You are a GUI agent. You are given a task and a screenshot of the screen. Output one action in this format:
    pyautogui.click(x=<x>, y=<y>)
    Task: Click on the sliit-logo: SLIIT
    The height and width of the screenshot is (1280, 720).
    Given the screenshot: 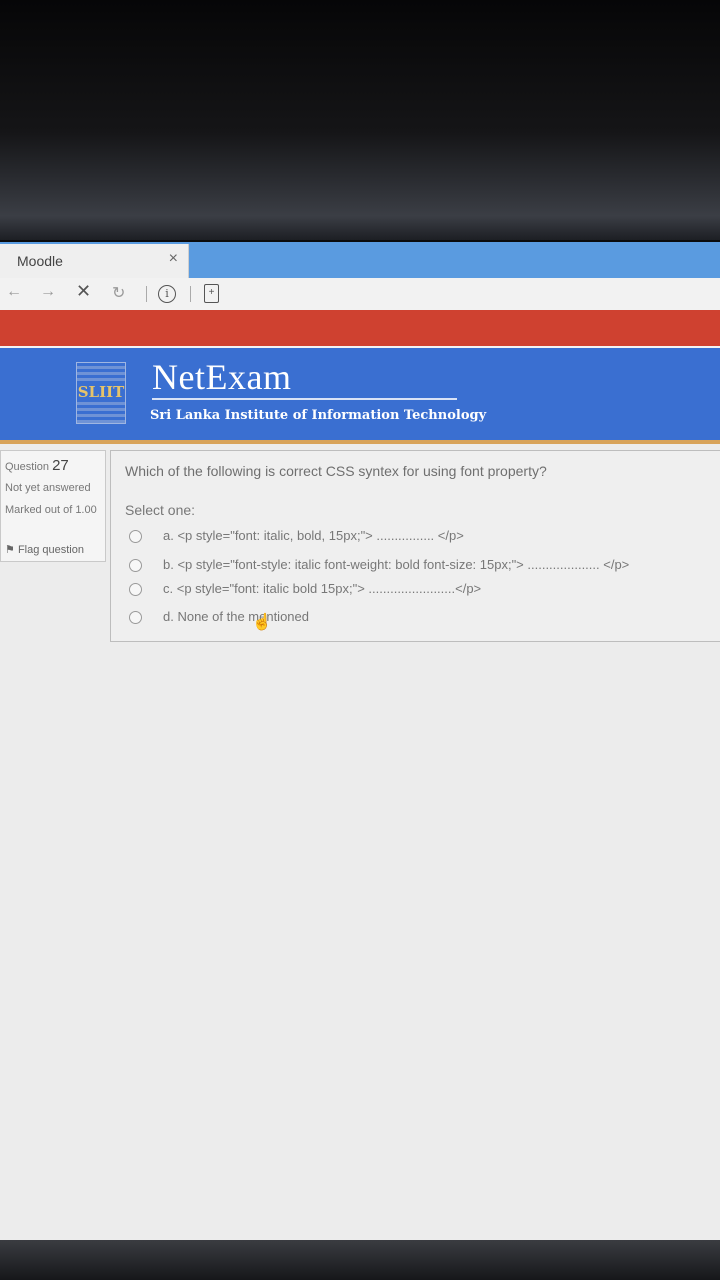 What is the action you would take?
    pyautogui.click(x=101, y=393)
    